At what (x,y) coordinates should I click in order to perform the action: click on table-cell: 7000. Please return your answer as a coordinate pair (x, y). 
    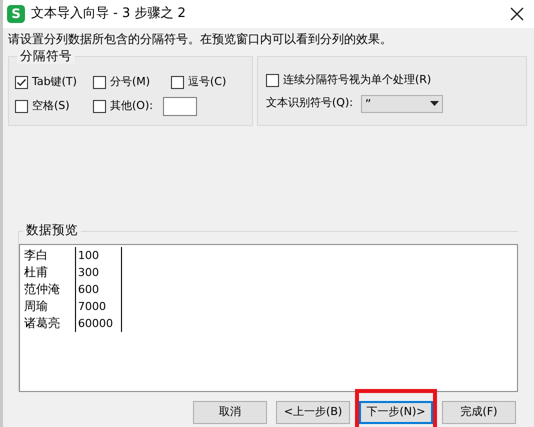
    Looking at the image, I should click on (99, 306).